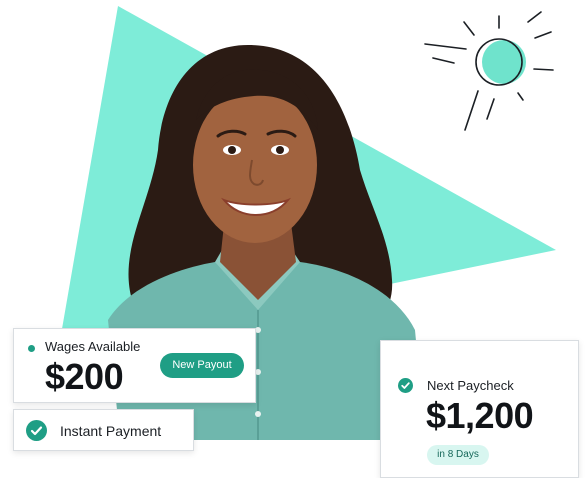  I want to click on days-until-badge: in 8 Days, so click(458, 455).